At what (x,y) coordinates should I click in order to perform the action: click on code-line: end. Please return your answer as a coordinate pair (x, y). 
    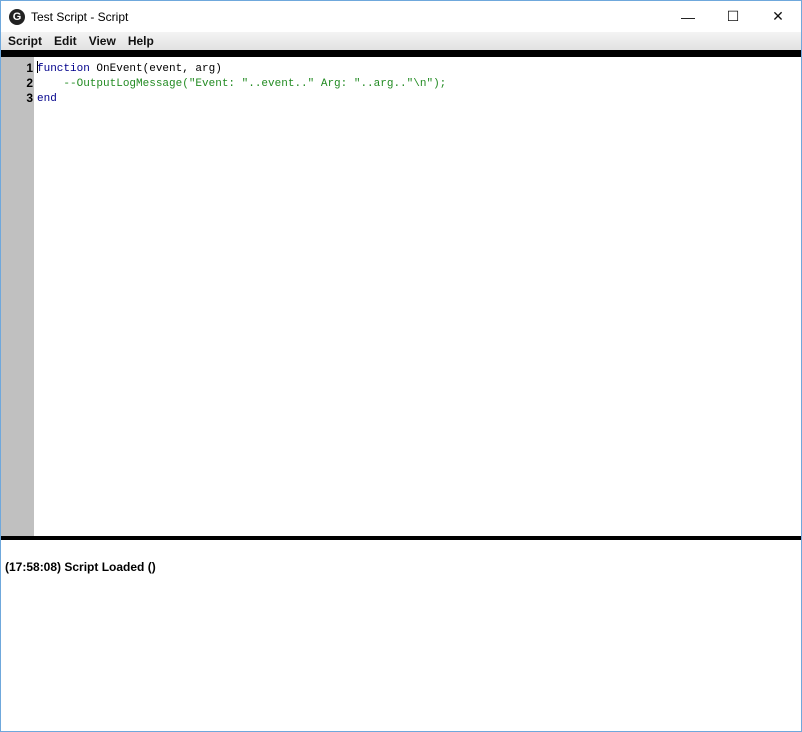
    Looking at the image, I should click on (241, 99).